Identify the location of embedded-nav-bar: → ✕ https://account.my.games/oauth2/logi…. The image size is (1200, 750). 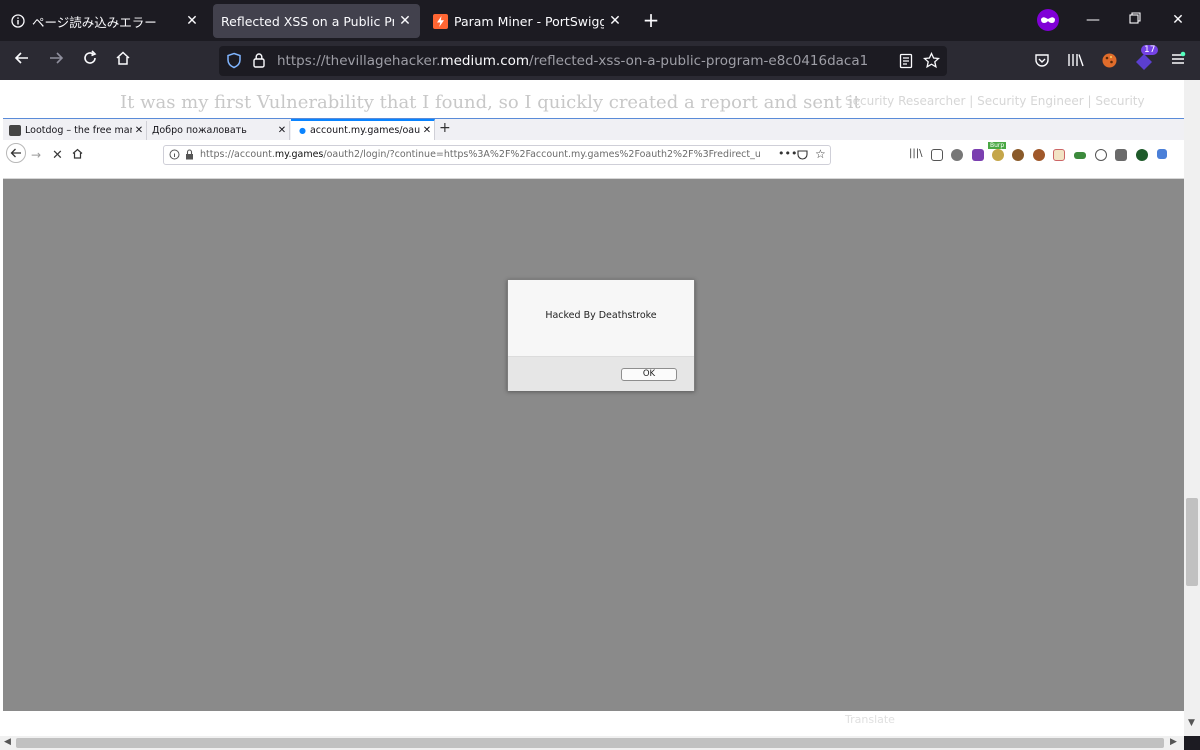
(593, 159).